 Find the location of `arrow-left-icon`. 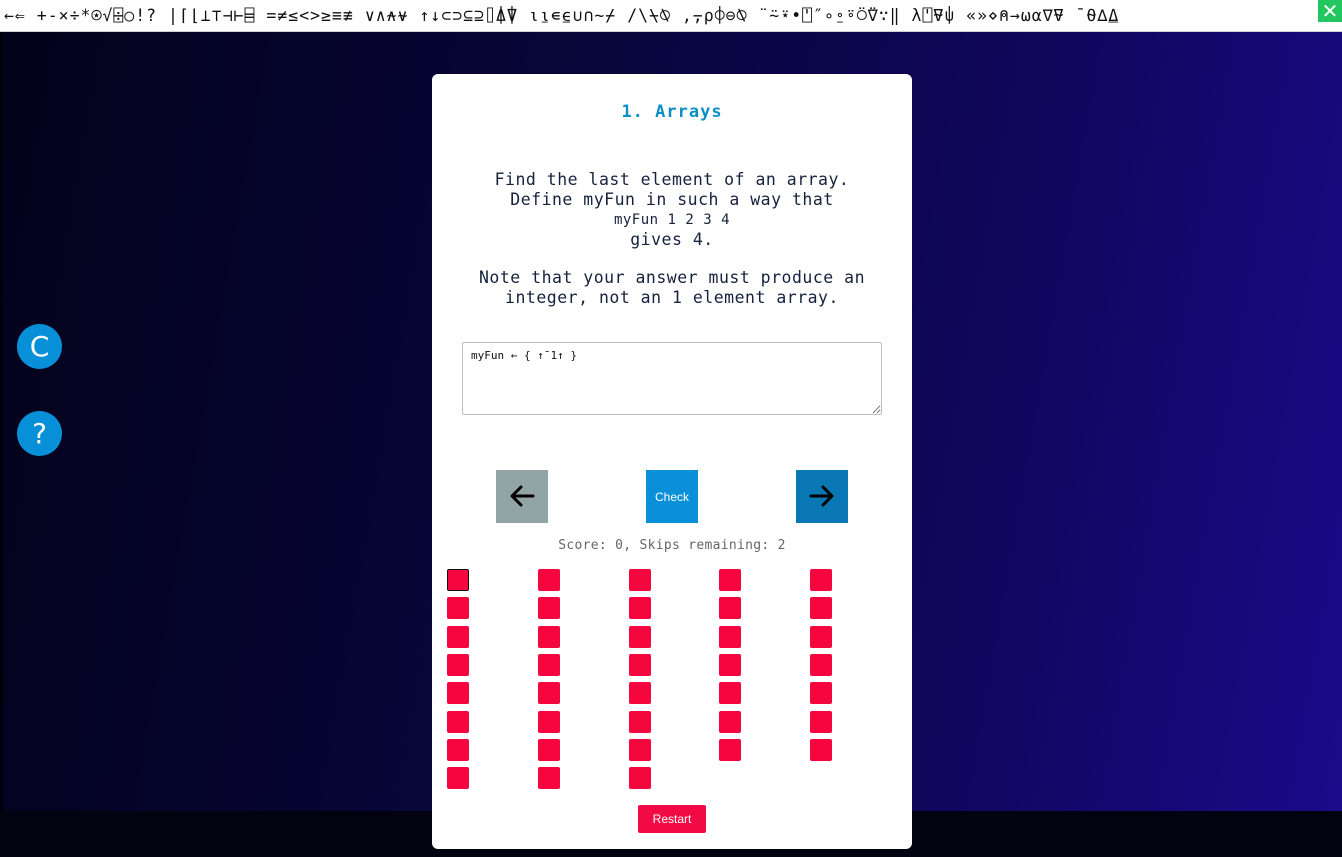

arrow-left-icon is located at coordinates (522, 496).